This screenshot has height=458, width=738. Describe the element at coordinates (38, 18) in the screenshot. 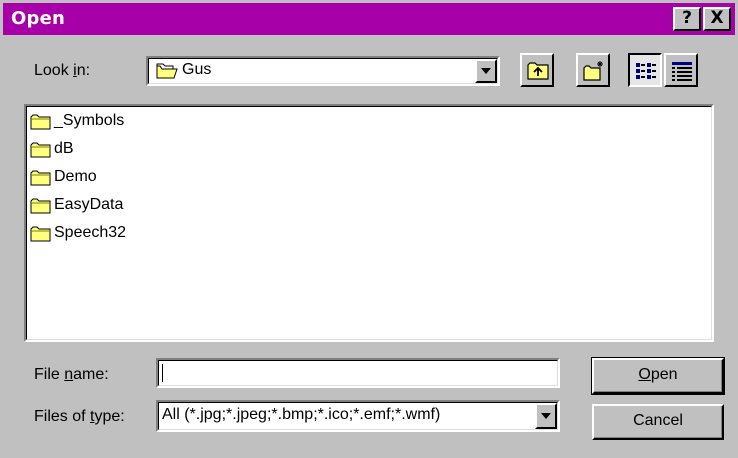

I see `window-title: Open` at that location.